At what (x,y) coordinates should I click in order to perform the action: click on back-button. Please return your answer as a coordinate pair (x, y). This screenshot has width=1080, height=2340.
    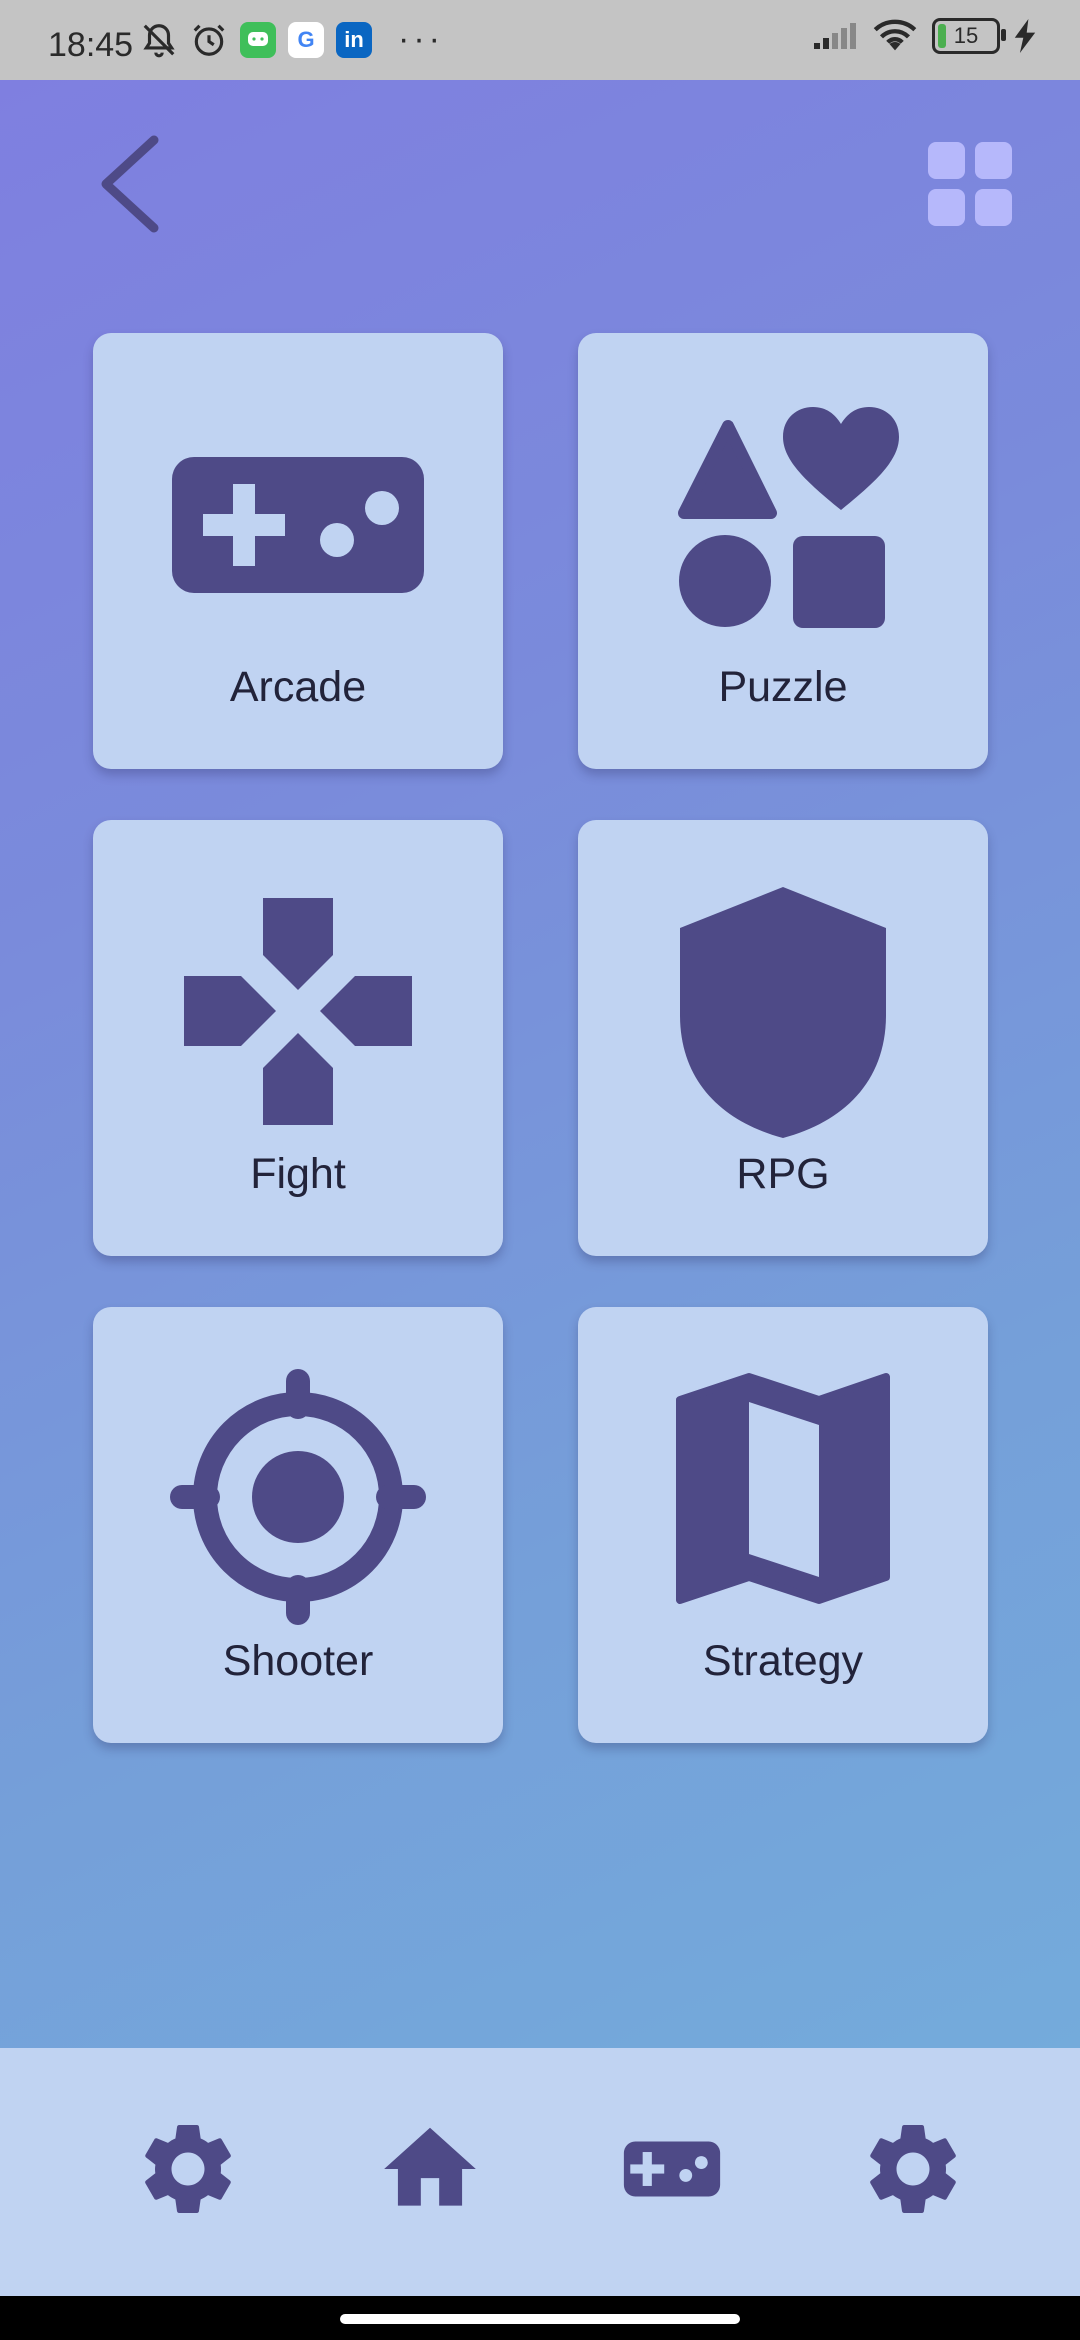
    Looking at the image, I should click on (131, 184).